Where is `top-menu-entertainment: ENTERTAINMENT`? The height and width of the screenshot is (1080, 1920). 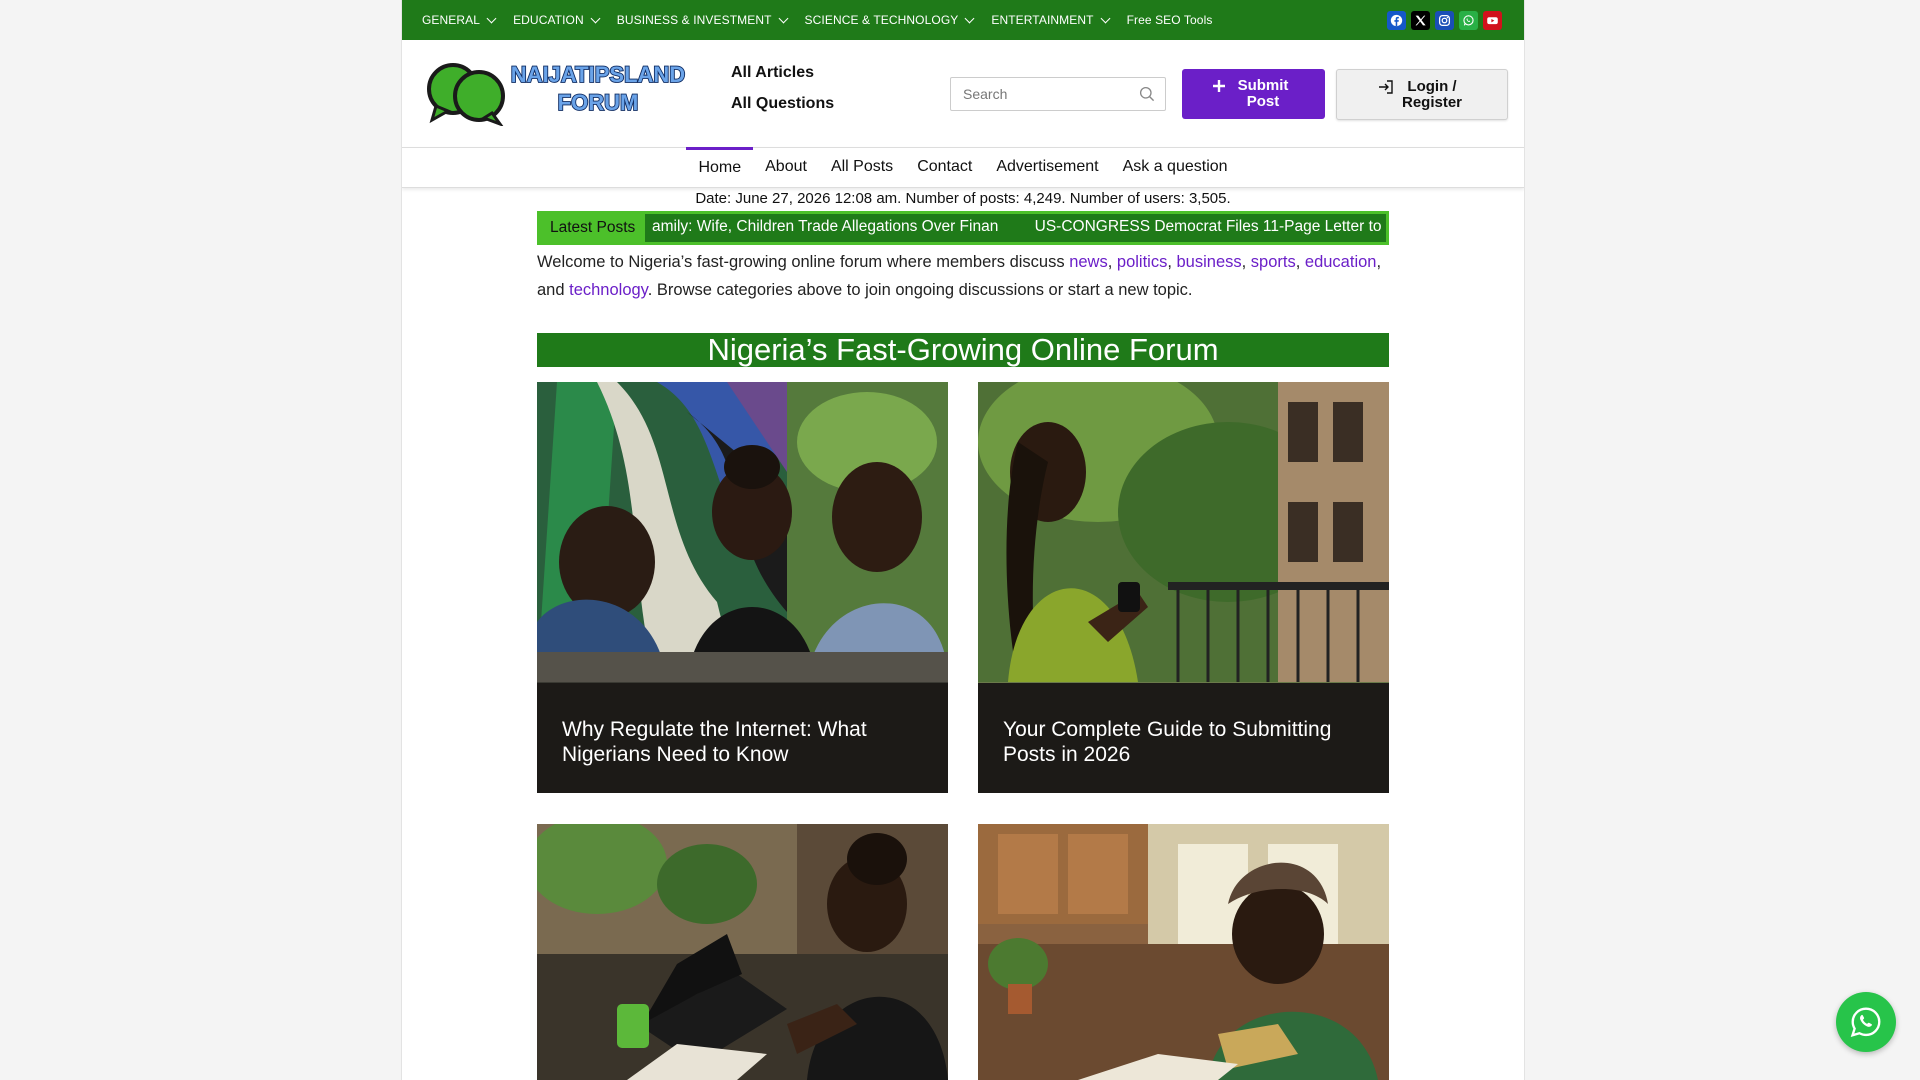
top-menu-entertainment: ENTERTAINMENT is located at coordinates (1051, 20).